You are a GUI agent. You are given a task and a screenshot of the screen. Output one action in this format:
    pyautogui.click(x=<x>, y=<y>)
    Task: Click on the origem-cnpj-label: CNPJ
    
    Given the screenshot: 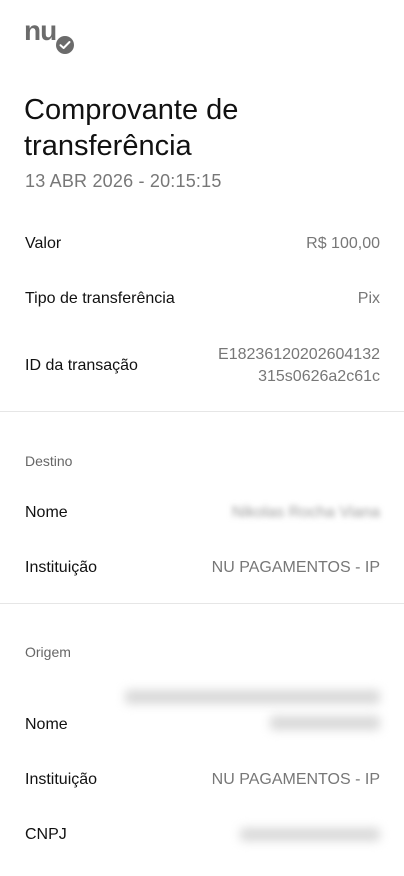 What is the action you would take?
    pyautogui.click(x=46, y=834)
    